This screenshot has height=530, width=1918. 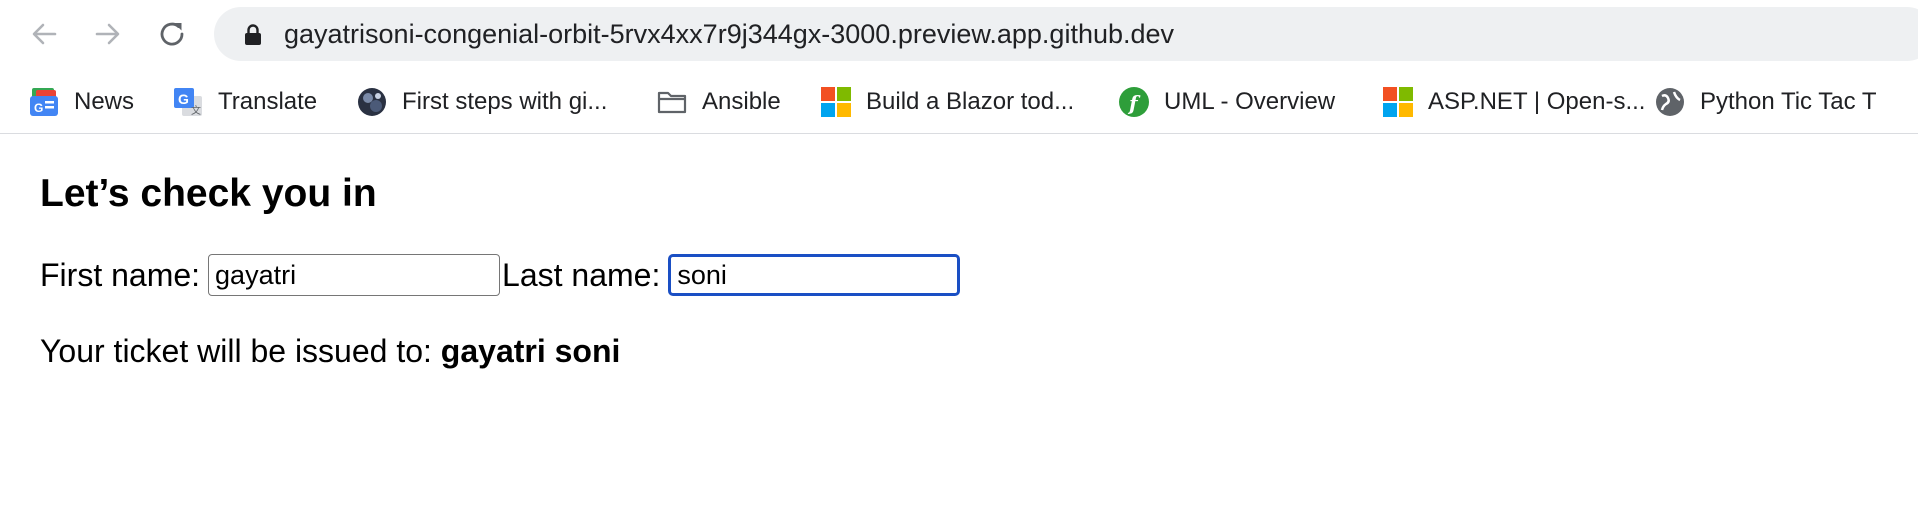 I want to click on folder-icon, so click(x=672, y=102).